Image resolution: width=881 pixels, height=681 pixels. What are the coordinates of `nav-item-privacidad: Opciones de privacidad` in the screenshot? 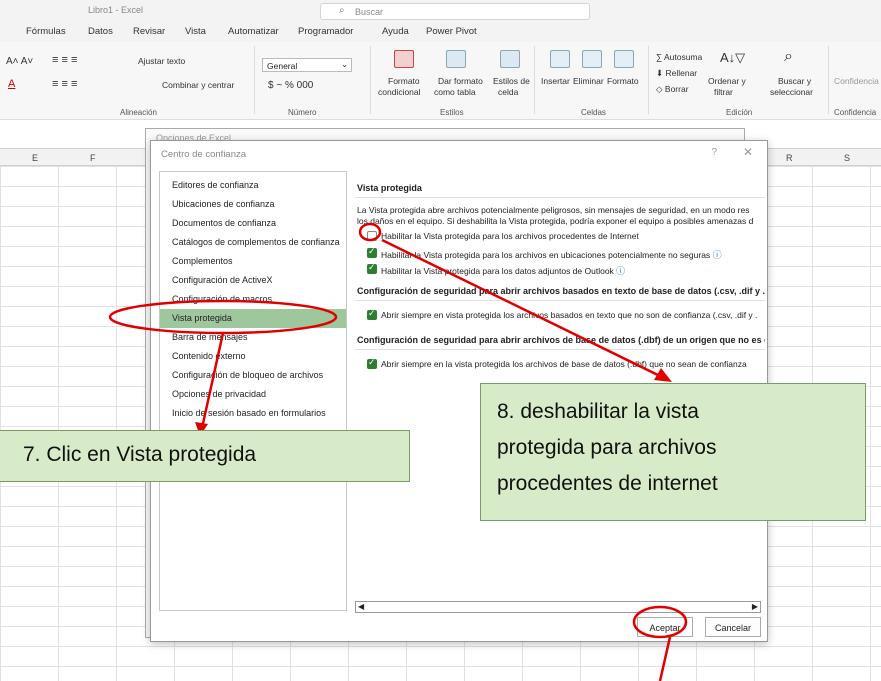 It's located at (253, 394).